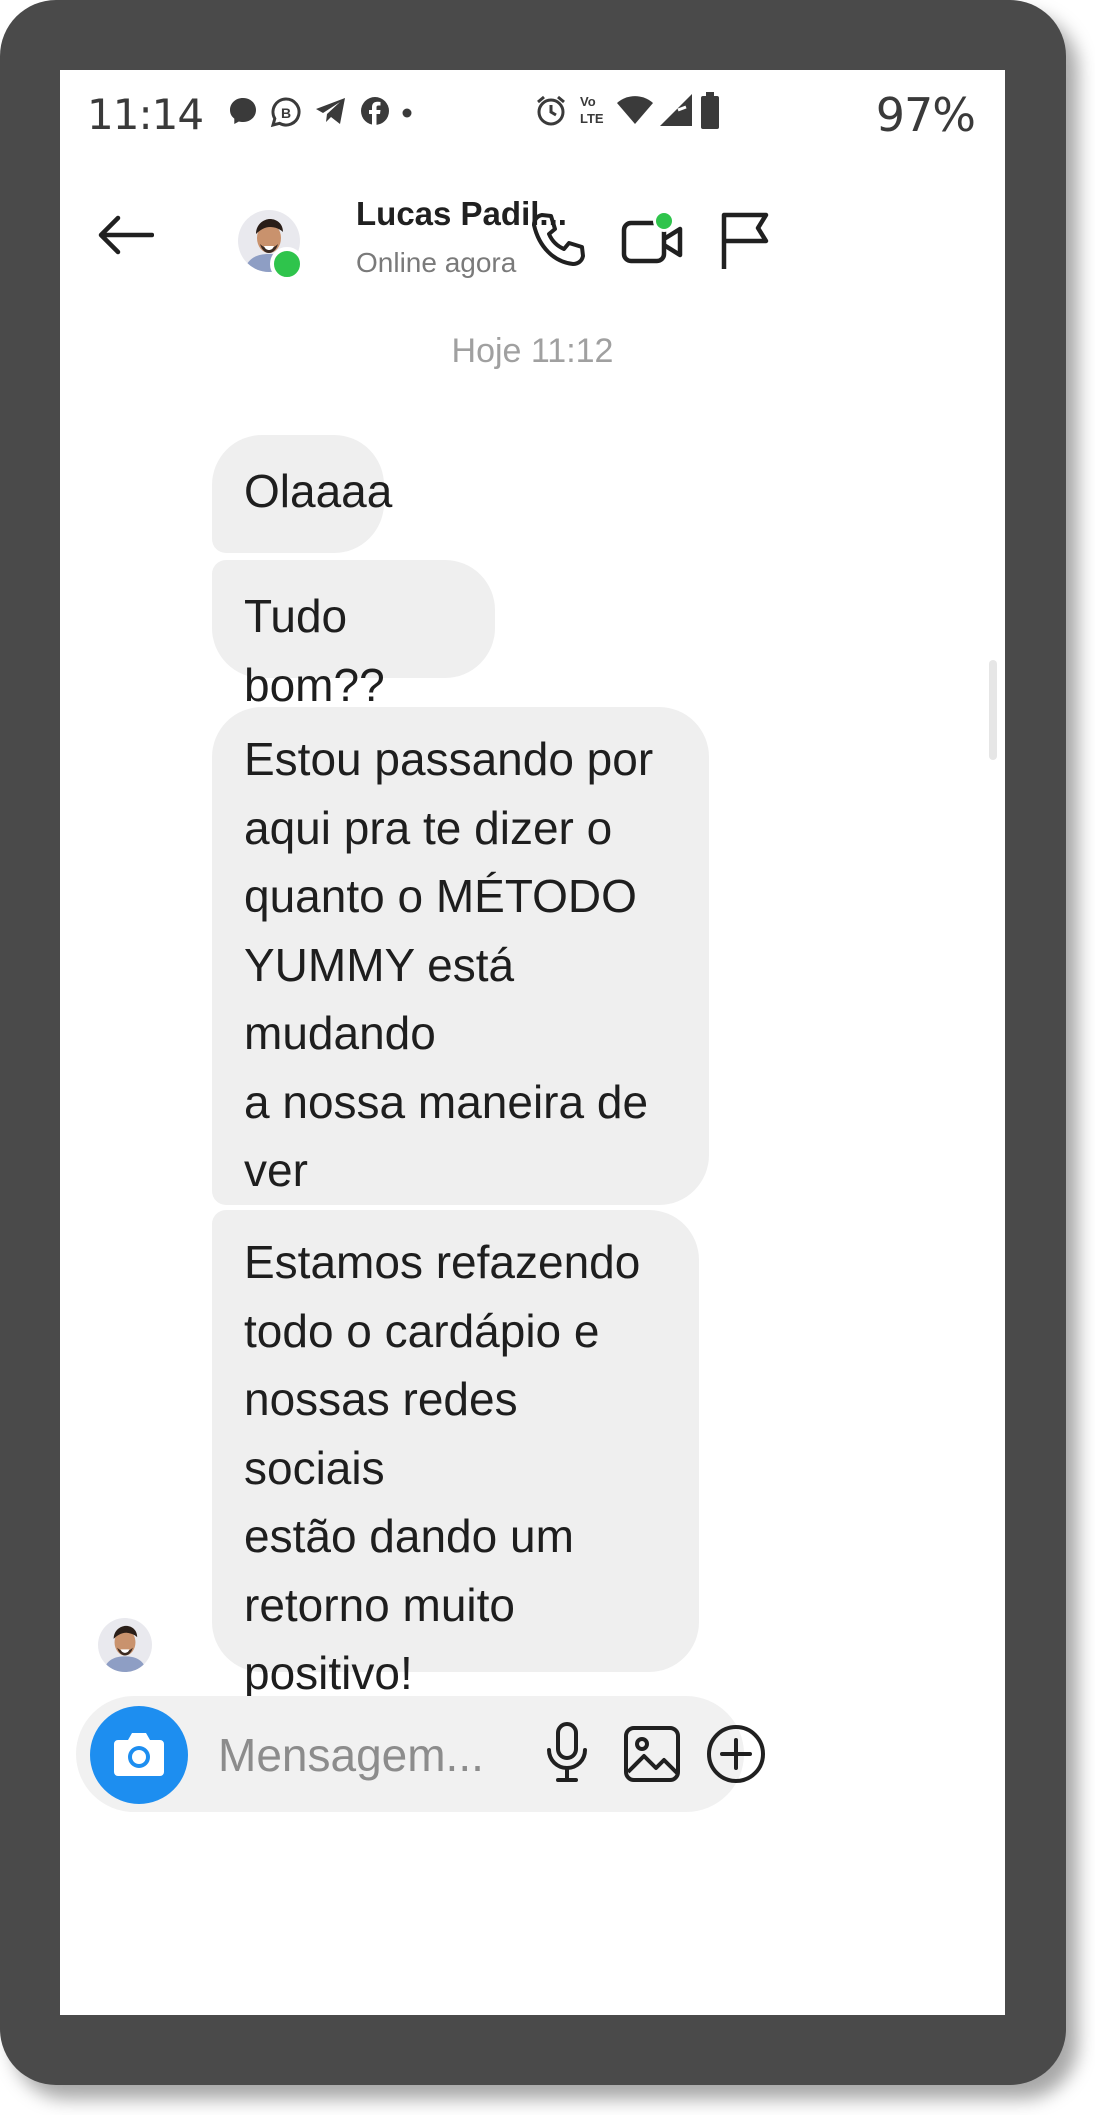 This screenshot has width=1095, height=2115. What do you see at coordinates (652, 1754) in the screenshot?
I see `gallery-icon` at bounding box center [652, 1754].